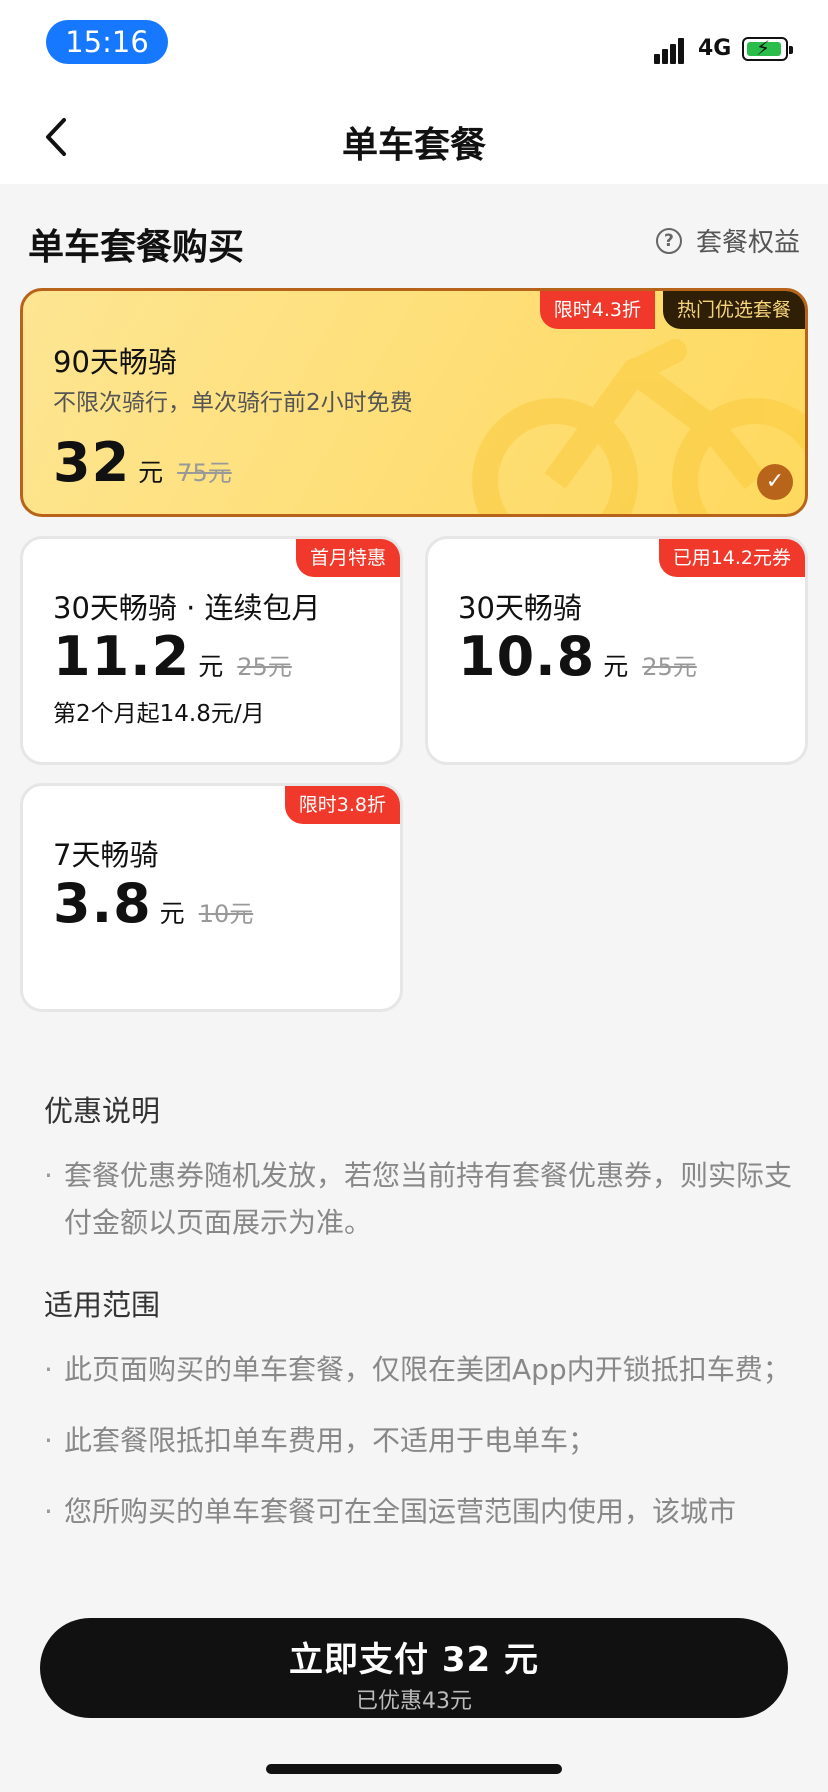  I want to click on check-icon: ✓, so click(775, 482).